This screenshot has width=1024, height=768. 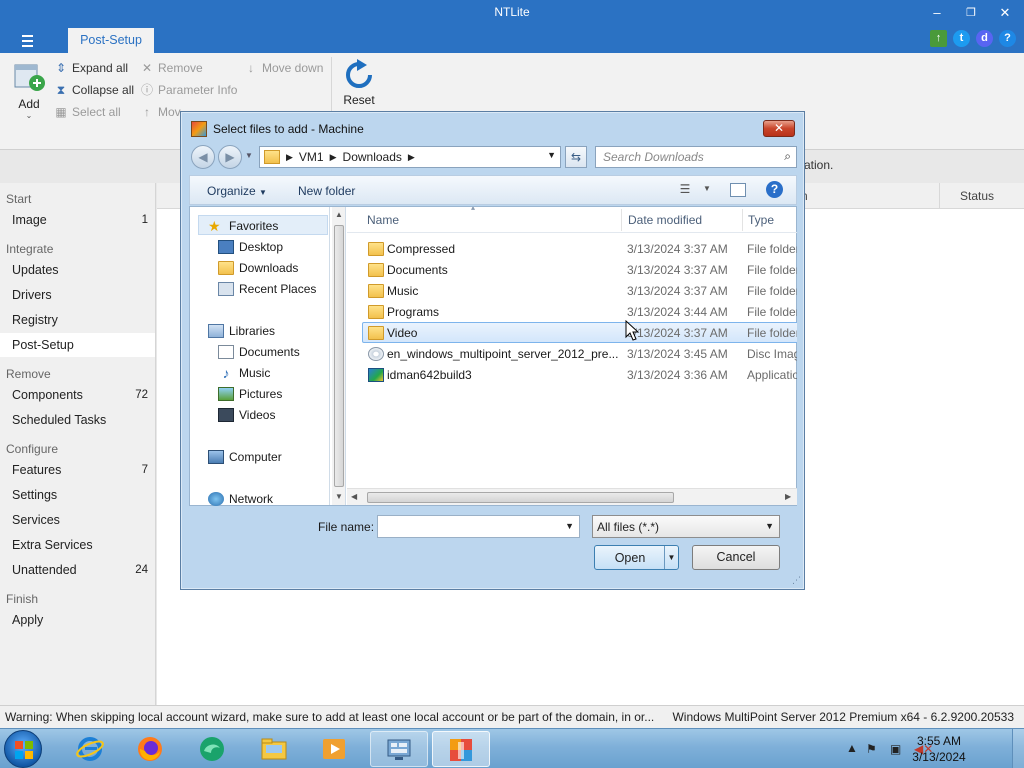 I want to click on back-button: ◀, so click(x=203, y=157).